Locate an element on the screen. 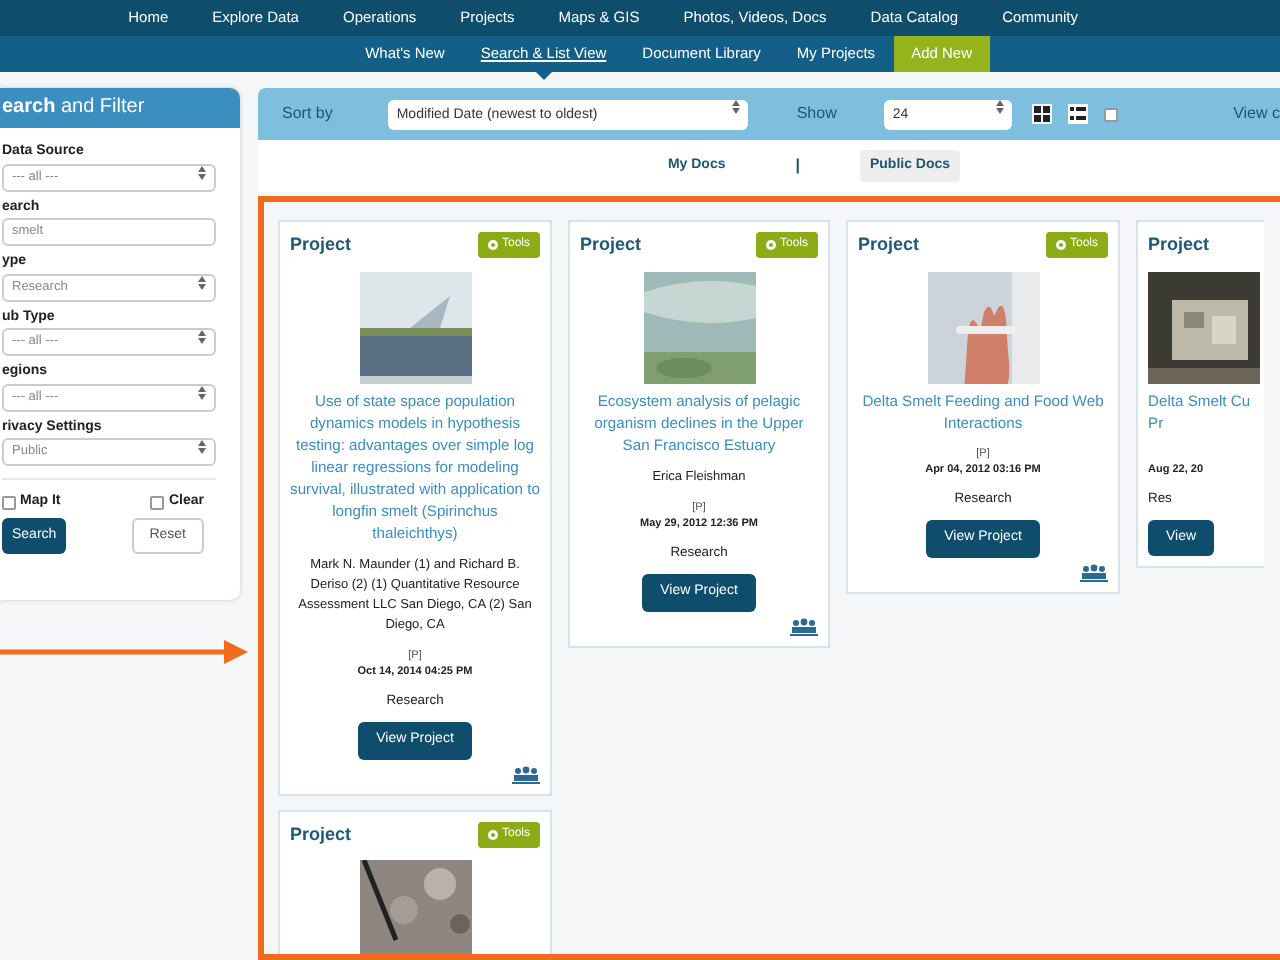  sort-label: Sort by is located at coordinates (307, 114).